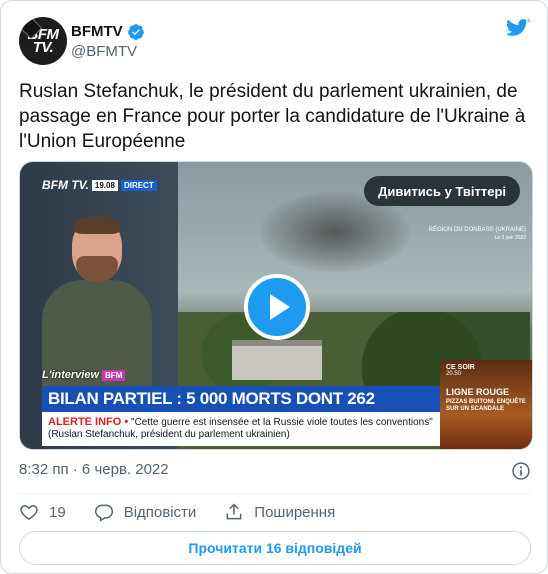 The image size is (548, 574). I want to click on action-bar: 19 Відповісти Поширення, so click(191, 512).